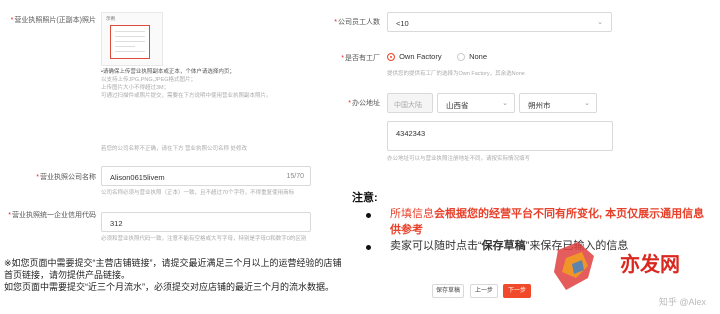  I want to click on city-select: 朔州市 ⌄, so click(558, 103).